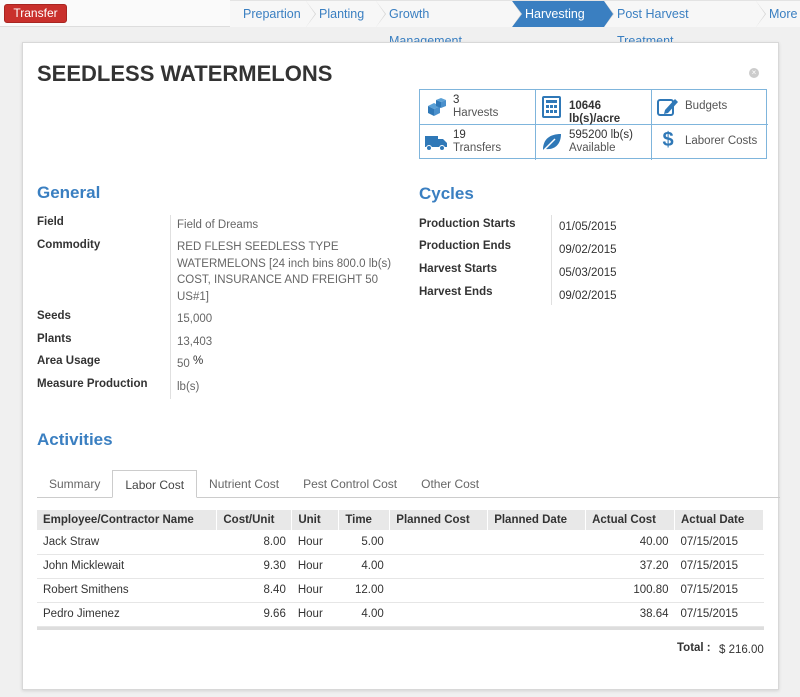  Describe the element at coordinates (719, 520) in the screenshot. I see `col-actual-date: Actual Date` at that location.